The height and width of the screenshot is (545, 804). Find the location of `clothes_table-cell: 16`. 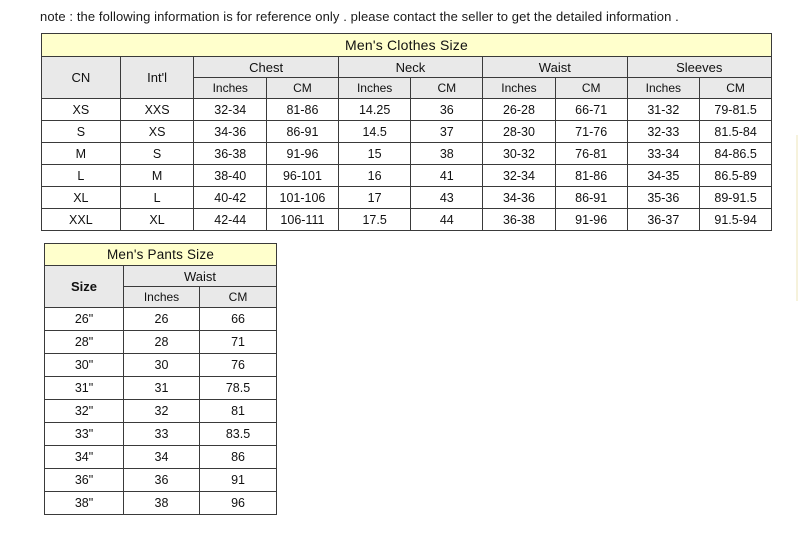

clothes_table-cell: 16 is located at coordinates (374, 175).